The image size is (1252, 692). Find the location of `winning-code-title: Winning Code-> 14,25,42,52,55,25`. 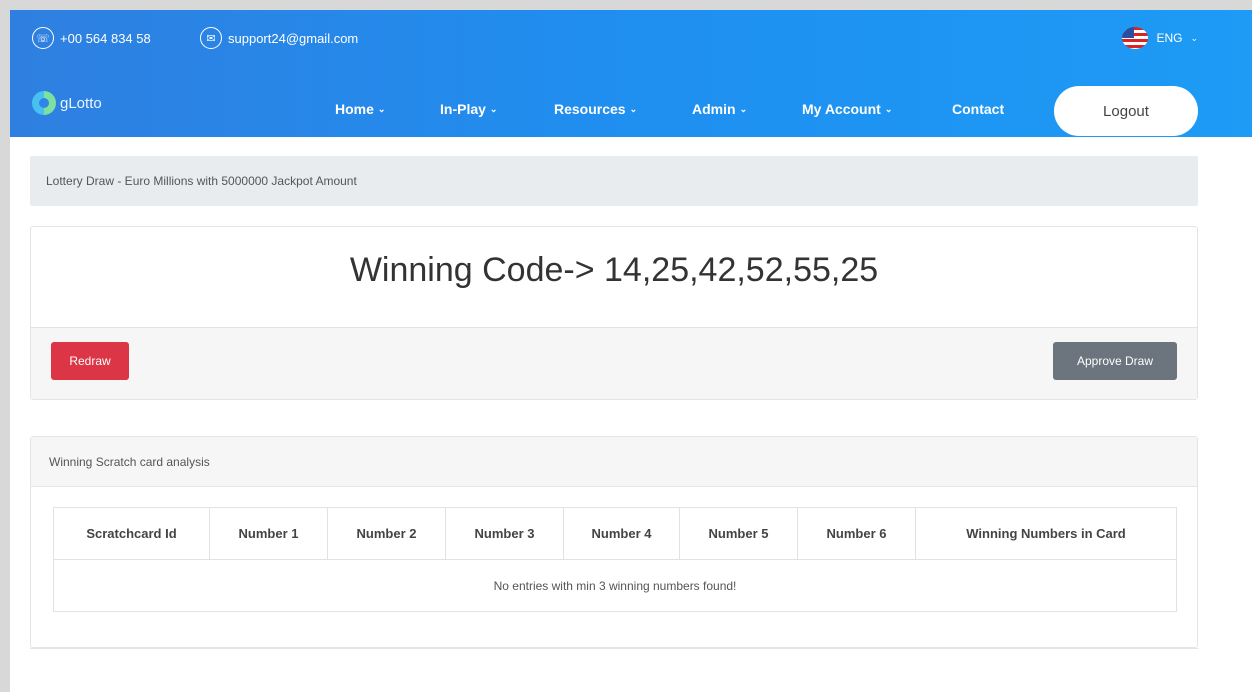

winning-code-title: Winning Code-> 14,25,42,52,55,25 is located at coordinates (614, 270).